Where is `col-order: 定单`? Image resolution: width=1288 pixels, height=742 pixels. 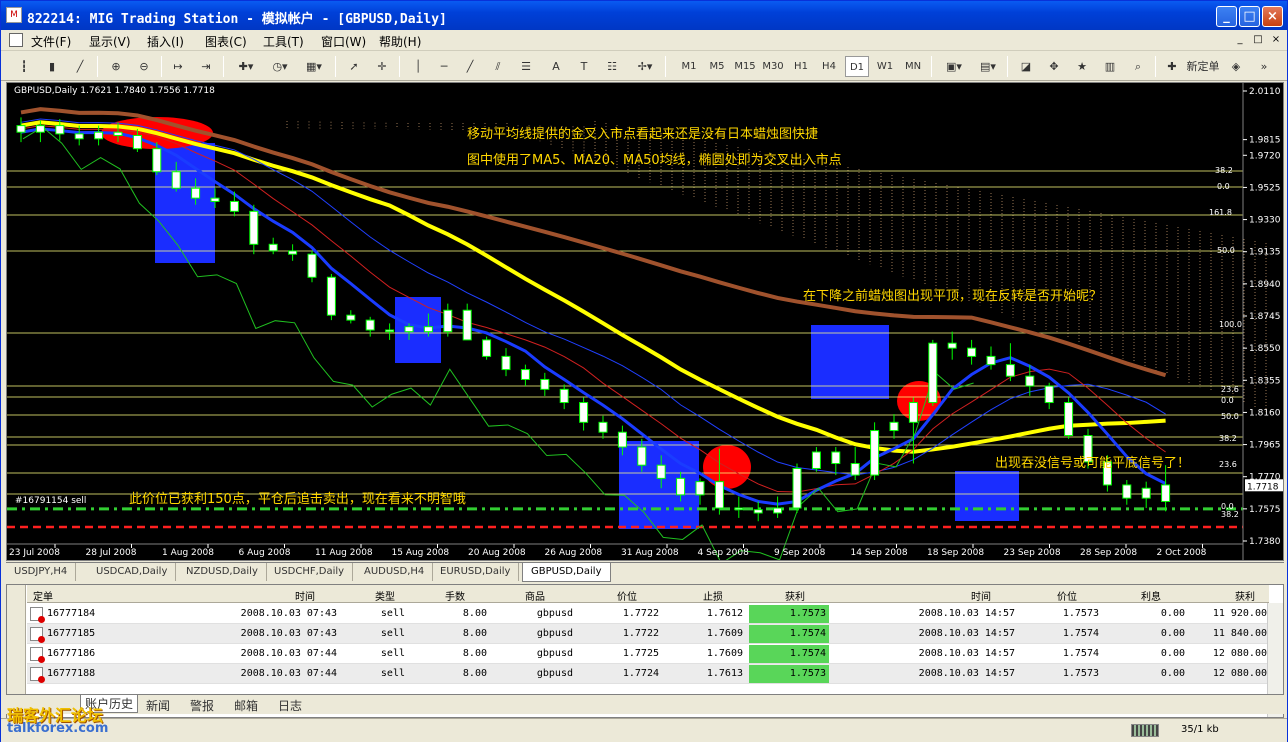 col-order: 定单 is located at coordinates (43, 595).